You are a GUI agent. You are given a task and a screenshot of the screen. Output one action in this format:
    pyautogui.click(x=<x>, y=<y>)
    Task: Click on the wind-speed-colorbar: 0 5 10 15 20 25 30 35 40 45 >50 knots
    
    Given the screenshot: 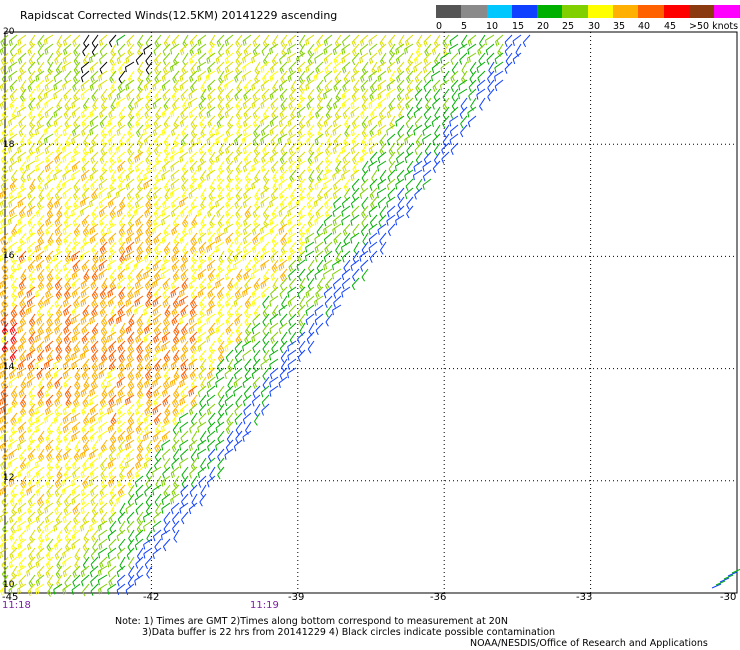 What is the action you would take?
    pyautogui.click(x=588, y=19)
    